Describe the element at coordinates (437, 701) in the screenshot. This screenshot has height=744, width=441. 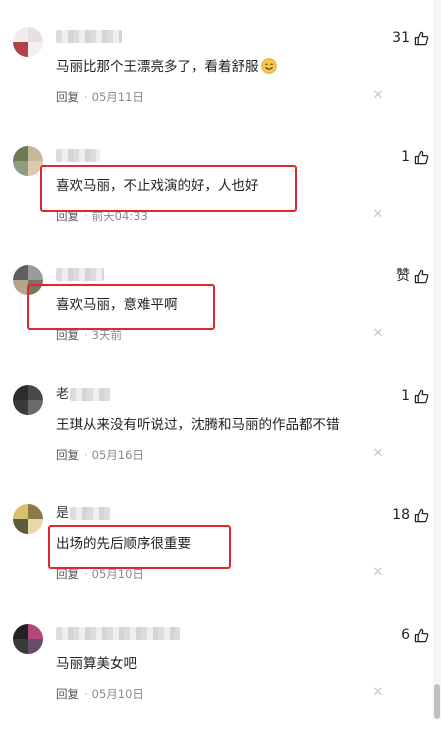
I see `scrollbar-thumb` at that location.